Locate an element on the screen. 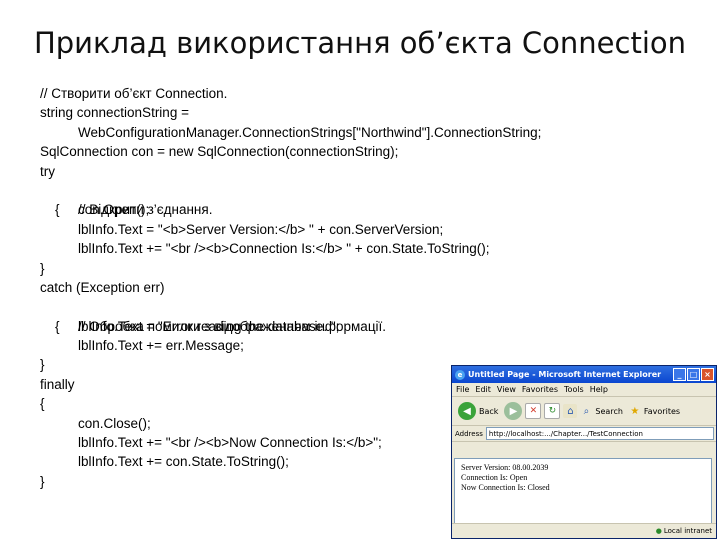 The width and height of the screenshot is (720, 540). search-icon: ⌕ is located at coordinates (586, 411).